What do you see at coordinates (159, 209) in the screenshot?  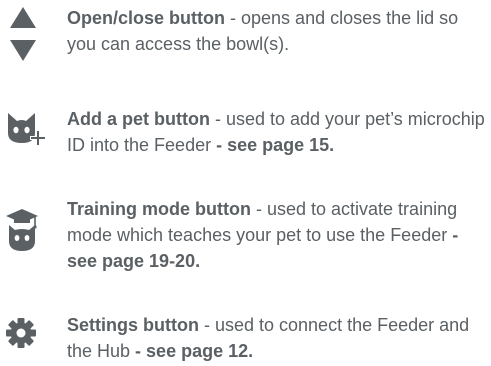 I see `training-mode-title: Training mode button` at bounding box center [159, 209].